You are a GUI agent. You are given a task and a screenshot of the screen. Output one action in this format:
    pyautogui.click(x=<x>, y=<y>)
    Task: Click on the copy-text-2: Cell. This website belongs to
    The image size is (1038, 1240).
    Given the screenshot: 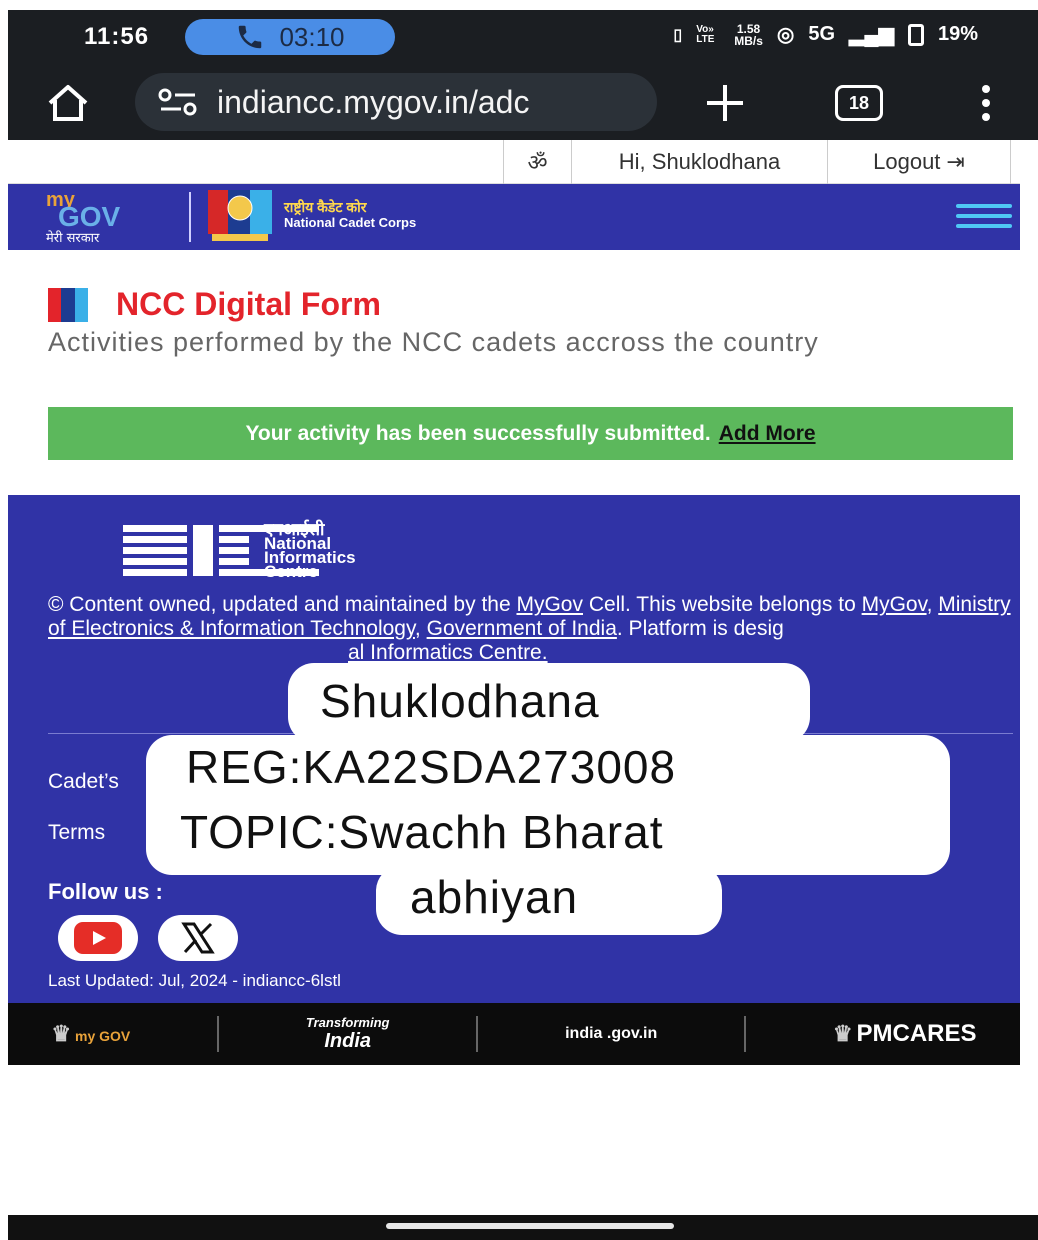 What is the action you would take?
    pyautogui.click(x=722, y=604)
    